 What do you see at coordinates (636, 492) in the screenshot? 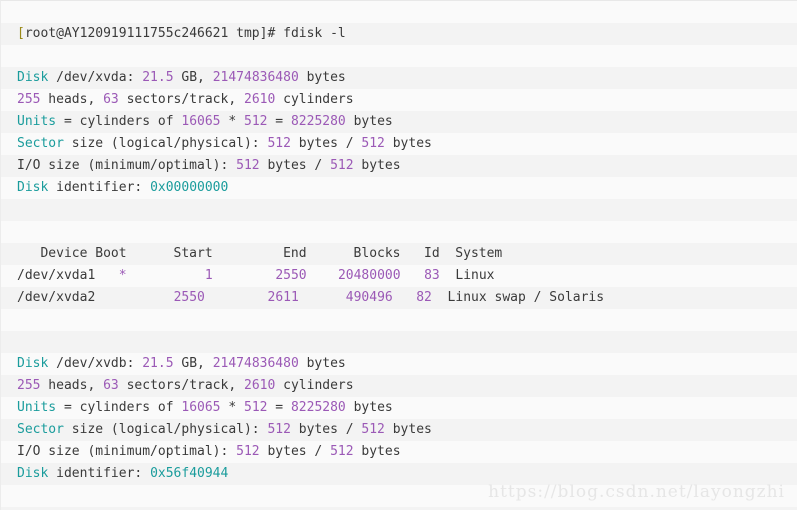
I see `watermark-text: https://blog.csdn.net/layongzhi` at bounding box center [636, 492].